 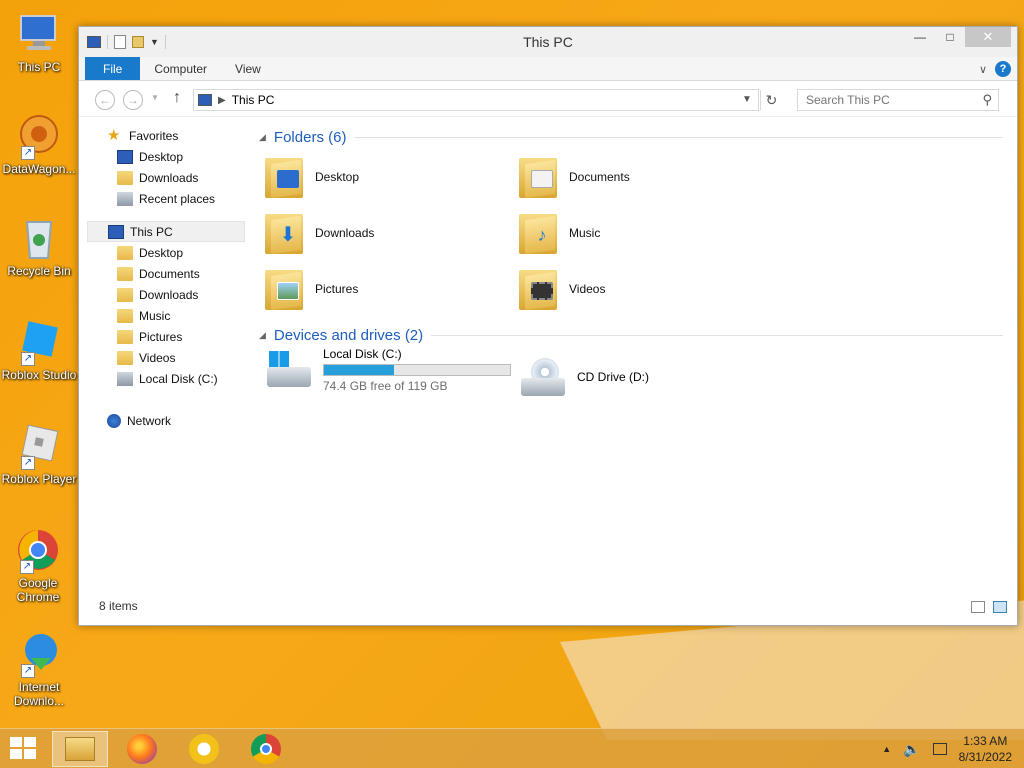 I want to click on desktop-icon-chrome: ↗ Google Chrome, so click(x=38, y=565).